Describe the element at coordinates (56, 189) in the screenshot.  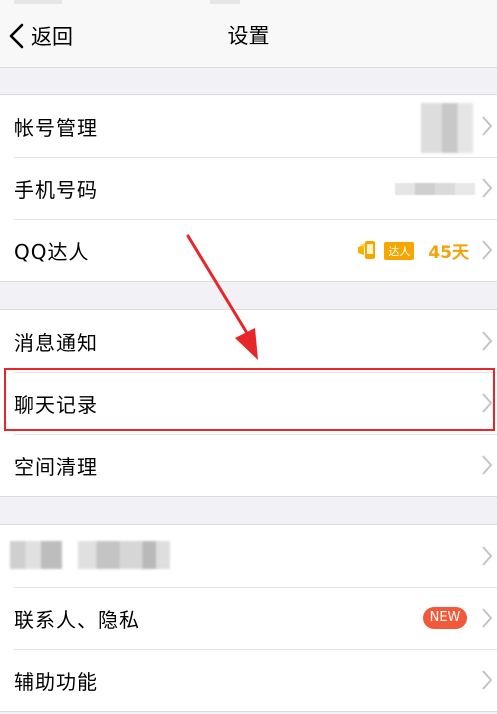
I see `settings-item-label: 手机号码` at that location.